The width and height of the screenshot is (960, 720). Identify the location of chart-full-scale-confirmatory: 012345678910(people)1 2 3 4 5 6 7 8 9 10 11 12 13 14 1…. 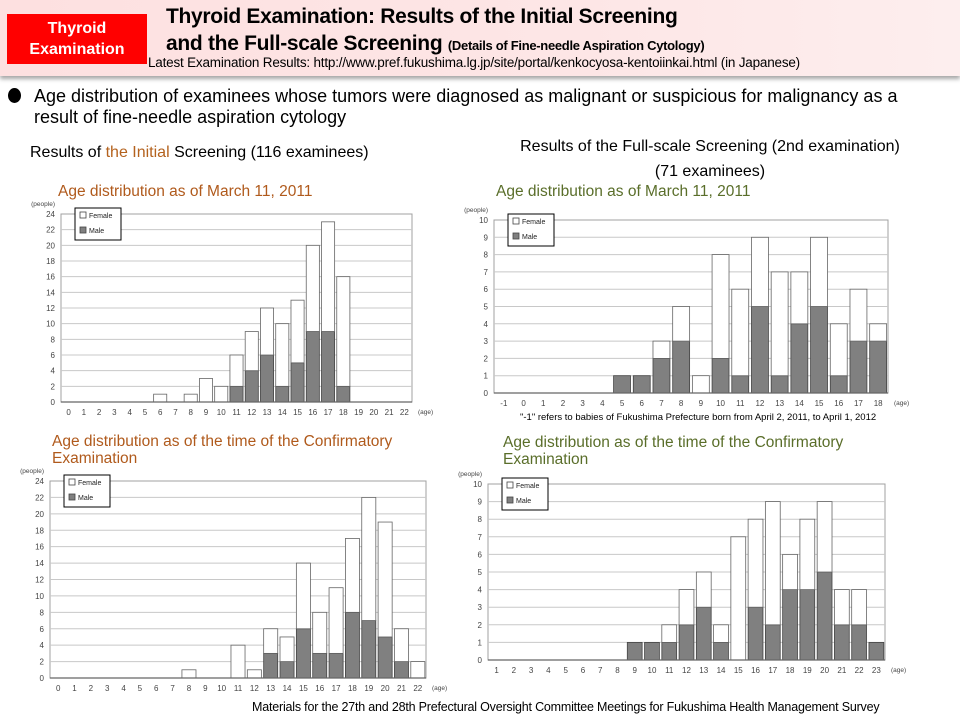
(682, 573).